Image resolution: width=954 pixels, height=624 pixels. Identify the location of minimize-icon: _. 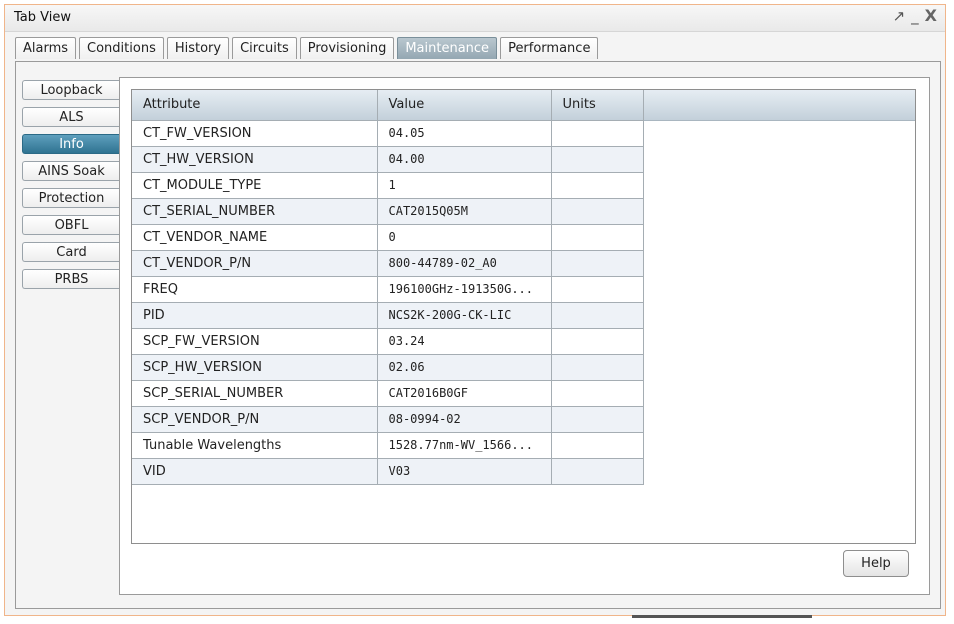
(915, 16).